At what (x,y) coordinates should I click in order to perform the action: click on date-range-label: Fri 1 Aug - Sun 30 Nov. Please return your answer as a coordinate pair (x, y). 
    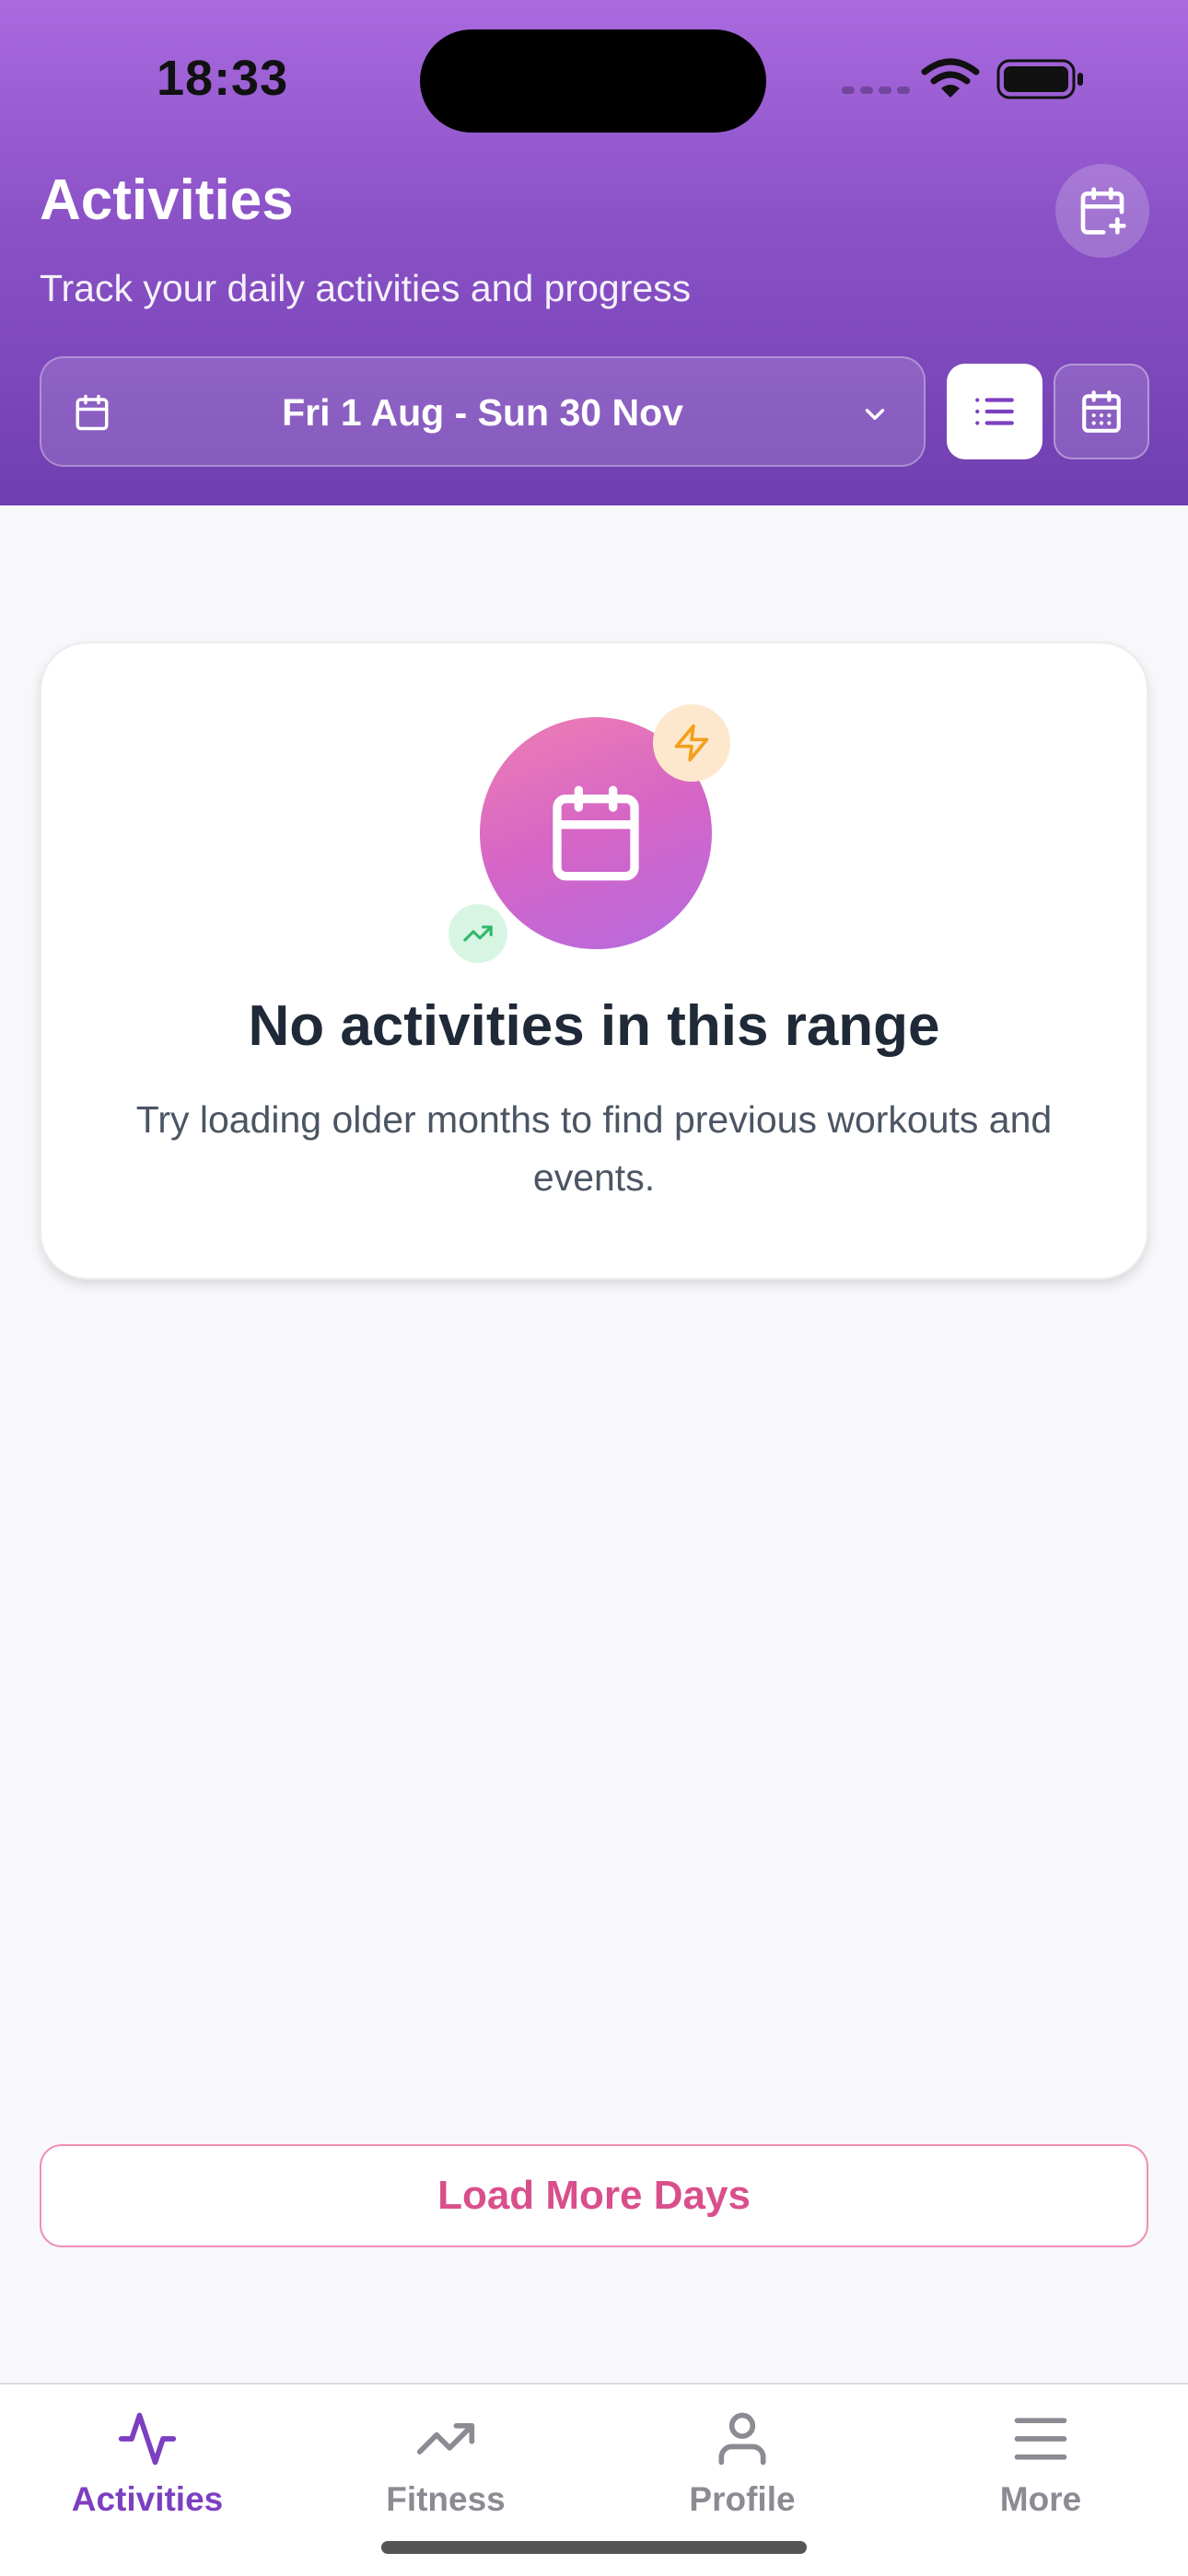
    Looking at the image, I should click on (482, 412).